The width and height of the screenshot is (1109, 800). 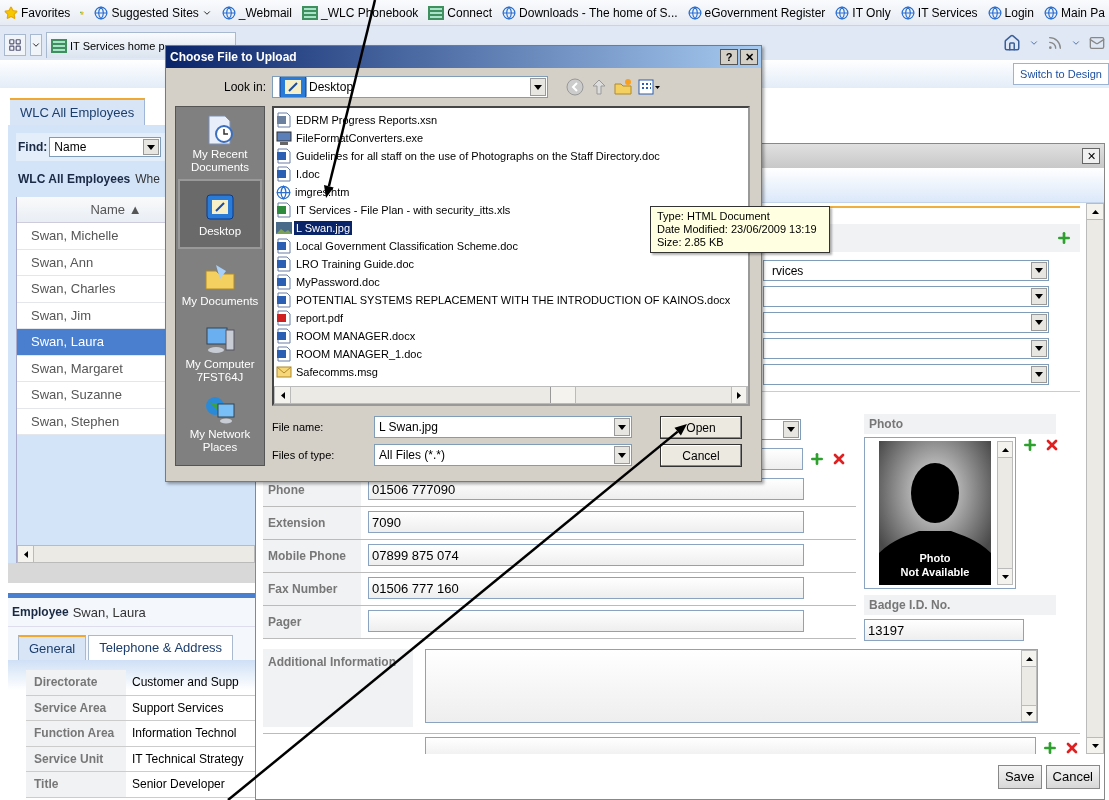 What do you see at coordinates (76, 733) in the screenshot?
I see `field-label: Function Area` at bounding box center [76, 733].